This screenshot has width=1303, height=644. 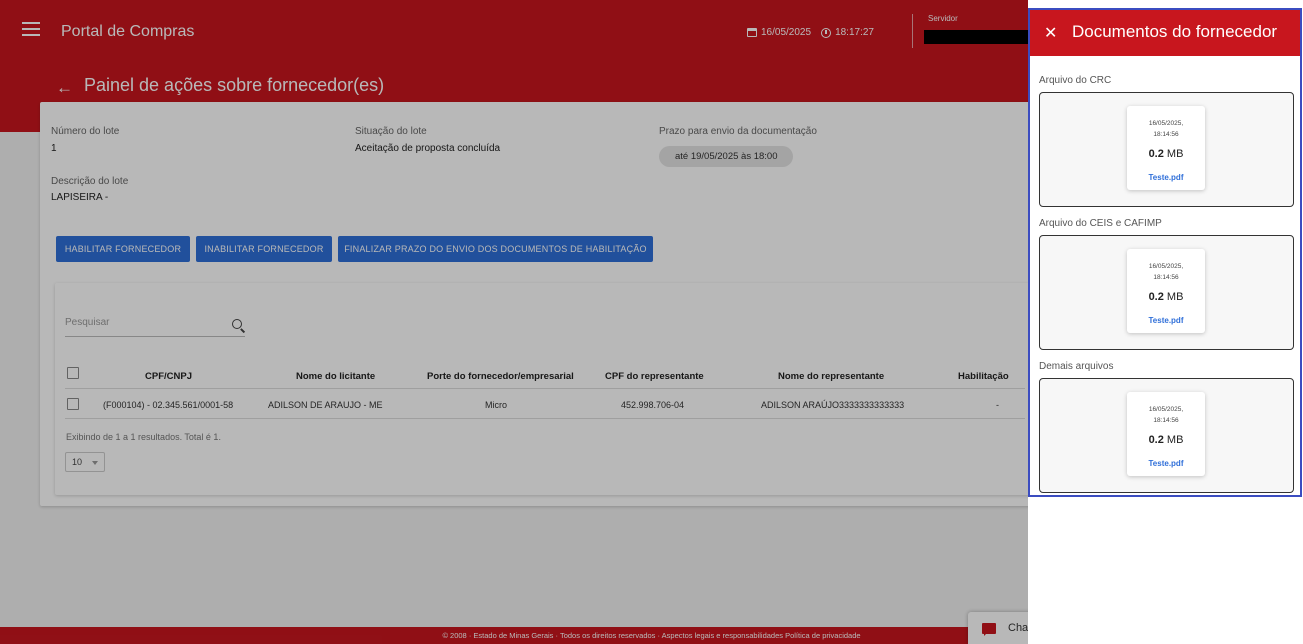 I want to click on section-label-ceis-cafimp: Arquivo do CEIS e CAFIMP, so click(x=1100, y=223).